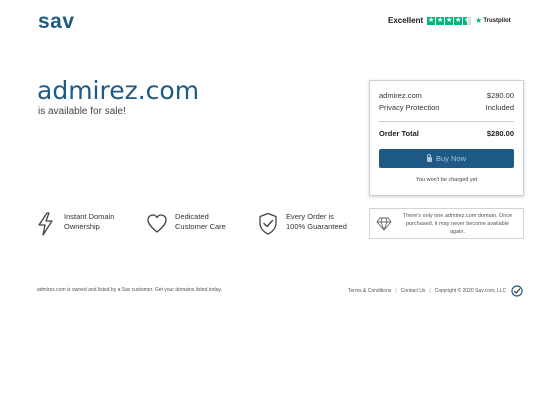 The width and height of the screenshot is (560, 420). What do you see at coordinates (500, 133) in the screenshot?
I see `order-total-value: $280.00` at bounding box center [500, 133].